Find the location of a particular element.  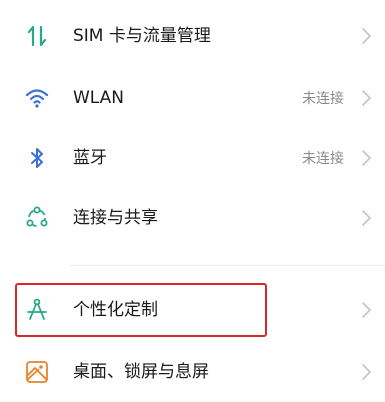

settings-item-wlan: WLAN 未连接 is located at coordinates (192, 98).